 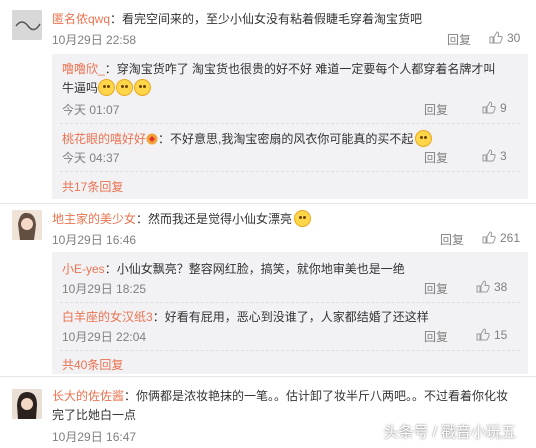 What do you see at coordinates (81, 19) in the screenshot?
I see `username-link: 匿名侬qwq` at bounding box center [81, 19].